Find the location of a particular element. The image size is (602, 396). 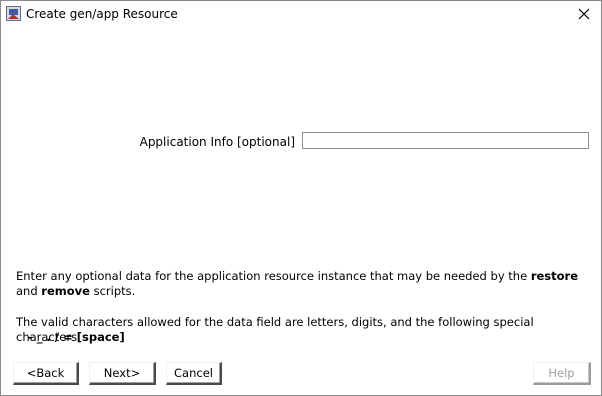

application-info-input is located at coordinates (445, 140).